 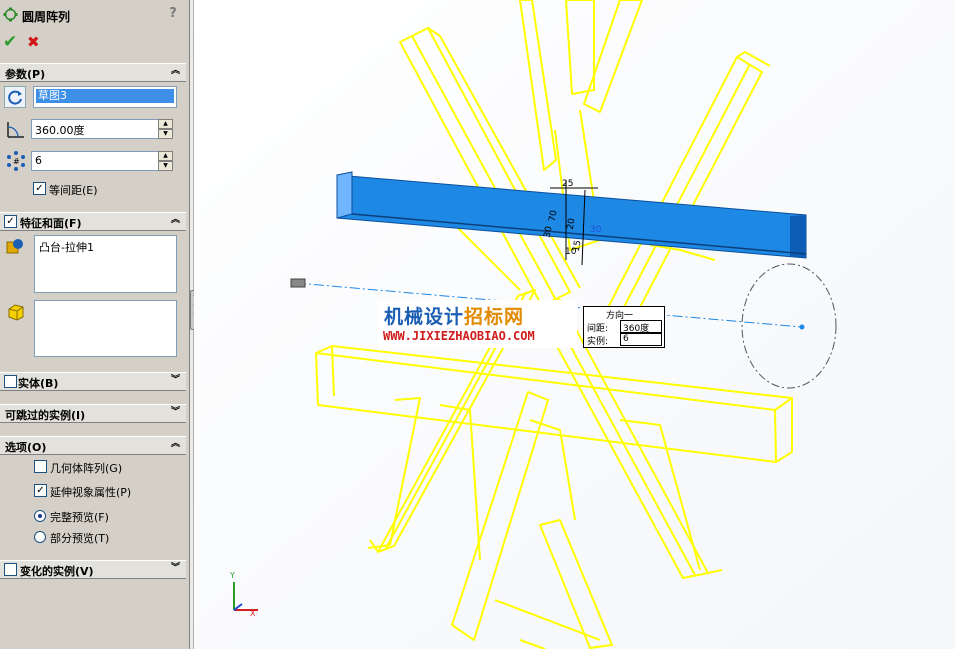 I want to click on section-skip-instances-label: 可跳过的实例(I), so click(x=45, y=415).